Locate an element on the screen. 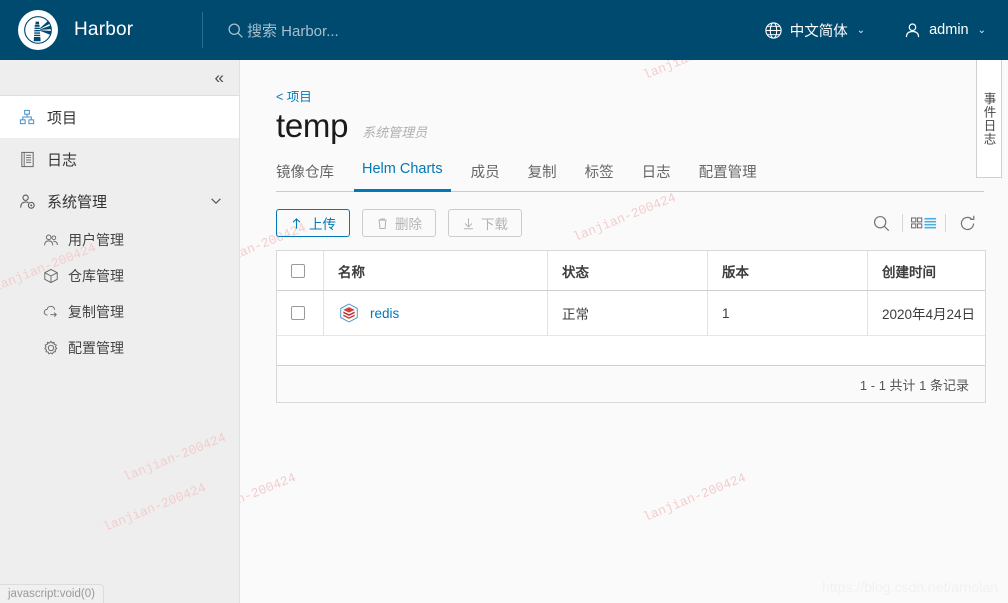 The width and height of the screenshot is (1008, 603). sidebar-item-configuration: 配置管理 is located at coordinates (119, 348).